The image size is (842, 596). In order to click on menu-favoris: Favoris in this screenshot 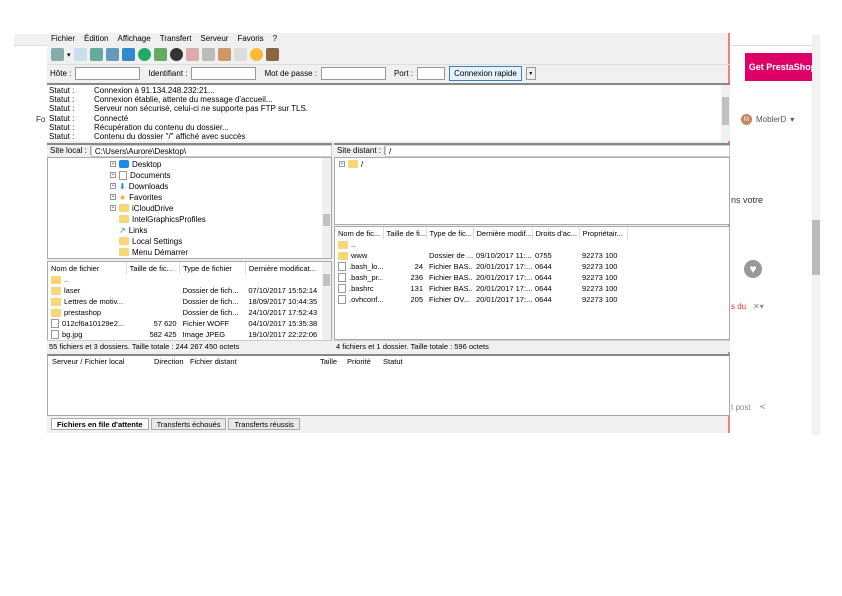, I will do `click(250, 38)`.